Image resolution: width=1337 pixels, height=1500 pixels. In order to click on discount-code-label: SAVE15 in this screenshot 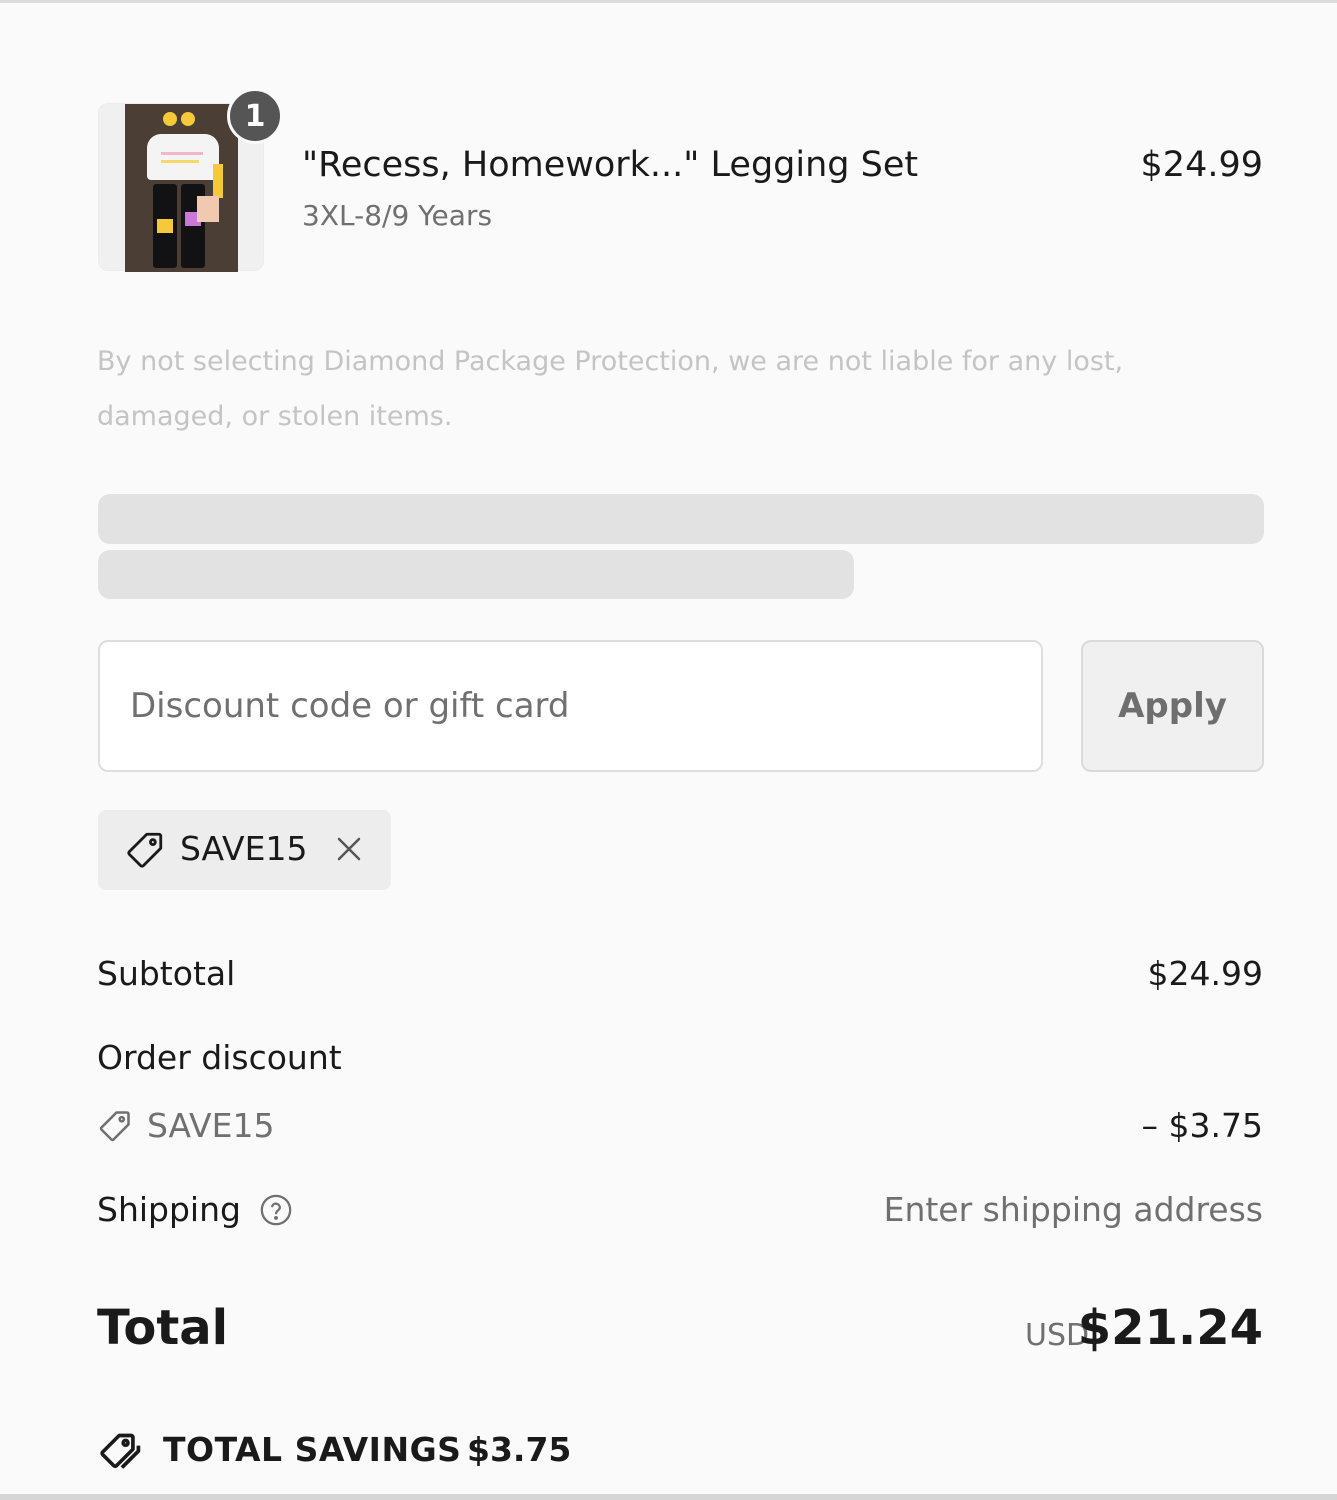, I will do `click(211, 1125)`.